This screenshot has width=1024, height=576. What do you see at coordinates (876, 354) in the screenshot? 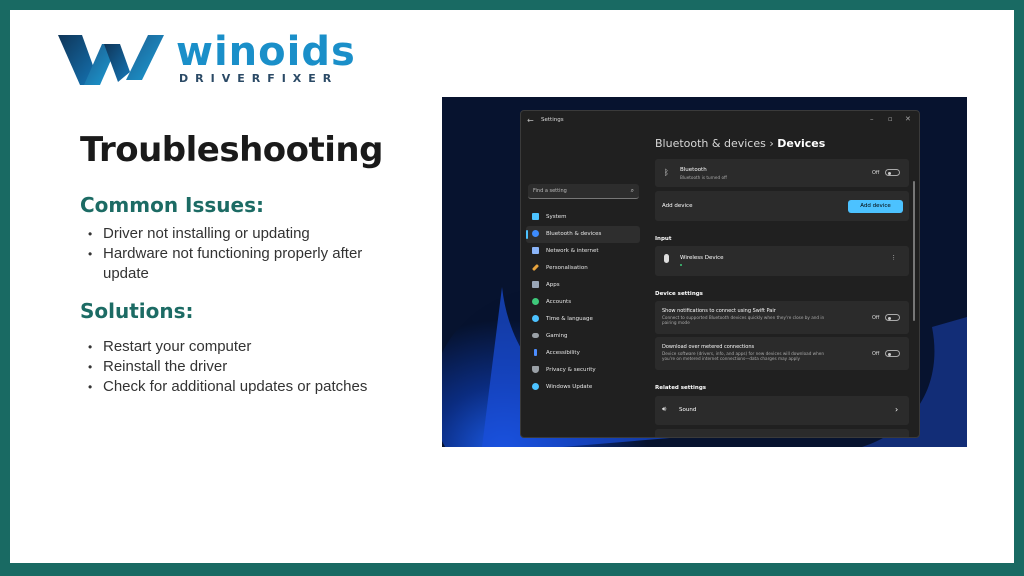
I see `metered-toggle-label: Off` at bounding box center [876, 354].